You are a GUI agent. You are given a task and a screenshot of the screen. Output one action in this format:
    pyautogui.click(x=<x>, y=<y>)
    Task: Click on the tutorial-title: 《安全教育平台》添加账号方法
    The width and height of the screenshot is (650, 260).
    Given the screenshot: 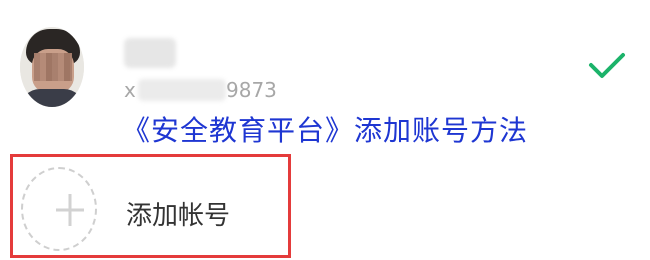 What is the action you would take?
    pyautogui.click(x=324, y=130)
    